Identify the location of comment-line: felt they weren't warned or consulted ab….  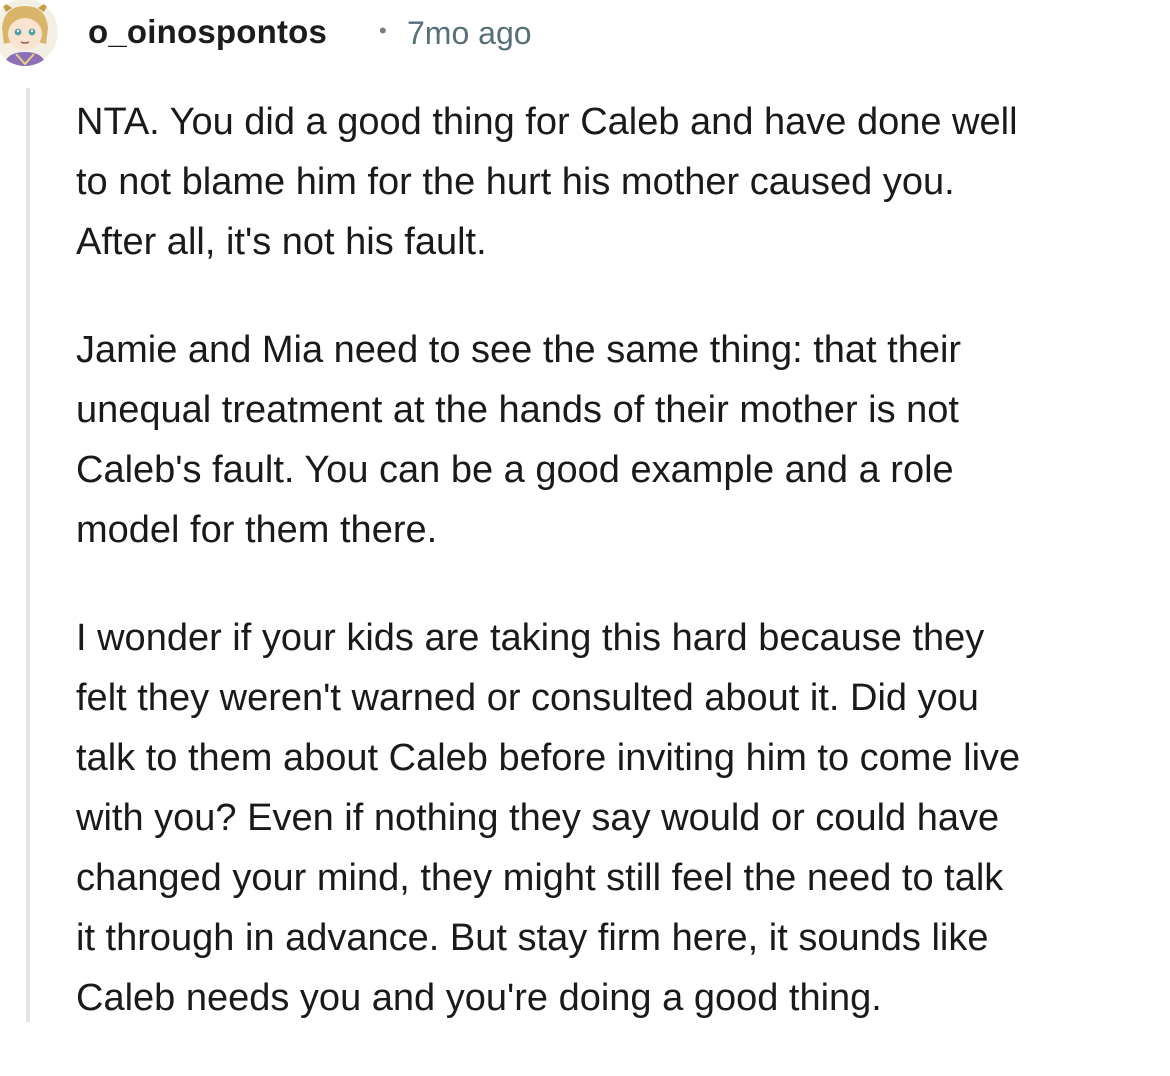
(527, 698).